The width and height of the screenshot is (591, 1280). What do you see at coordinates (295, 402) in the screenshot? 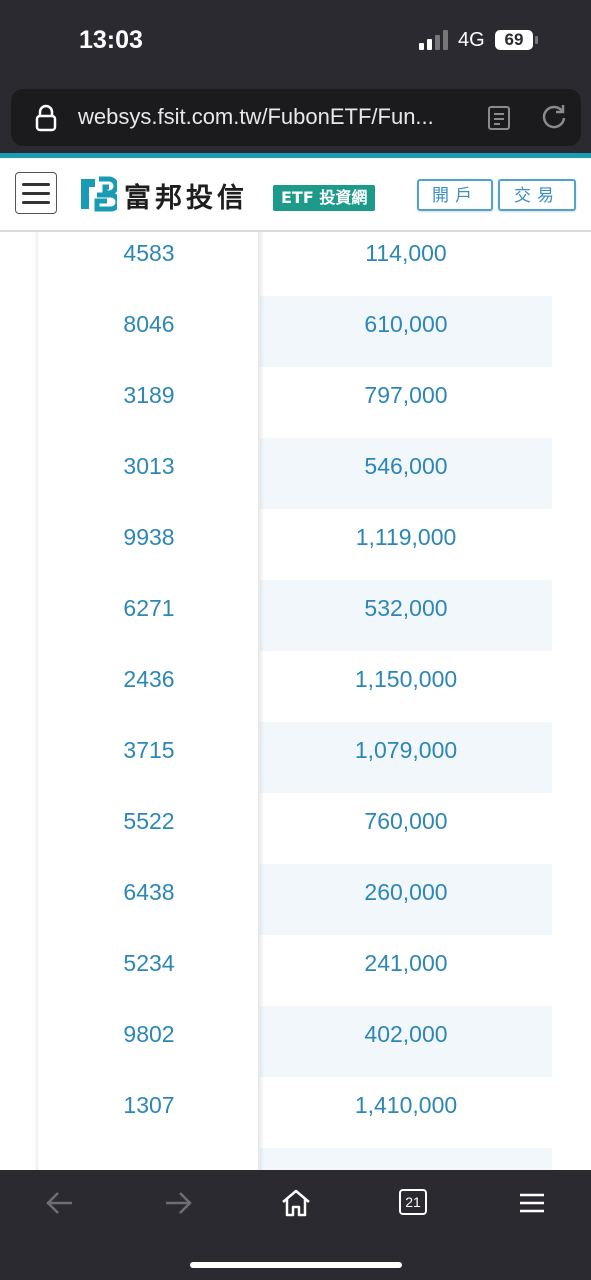
I see `table-row: 3189 797,000` at bounding box center [295, 402].